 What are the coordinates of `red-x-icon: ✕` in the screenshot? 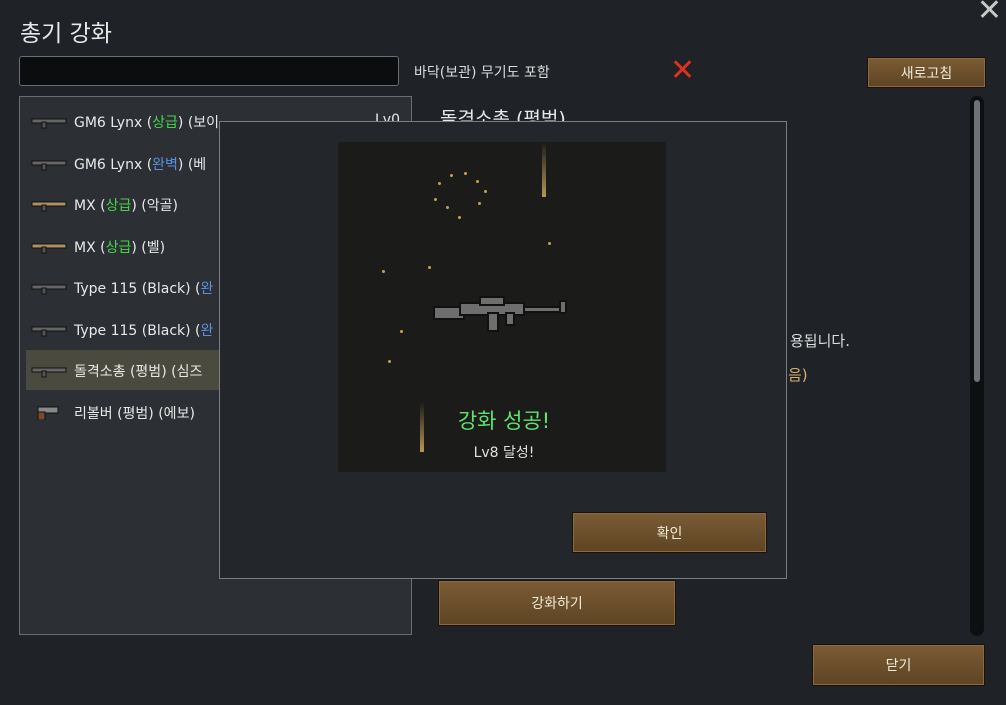 It's located at (682, 71).